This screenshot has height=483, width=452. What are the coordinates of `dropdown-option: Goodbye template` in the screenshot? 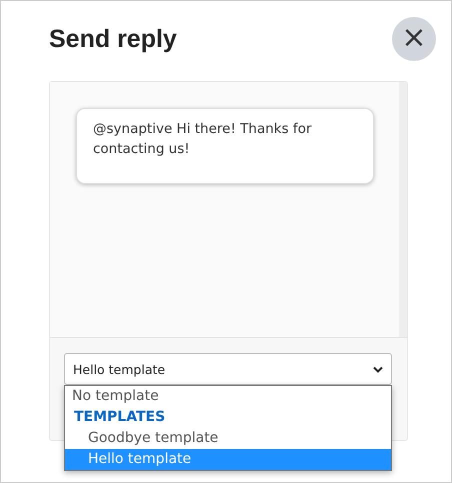 It's located at (228, 438).